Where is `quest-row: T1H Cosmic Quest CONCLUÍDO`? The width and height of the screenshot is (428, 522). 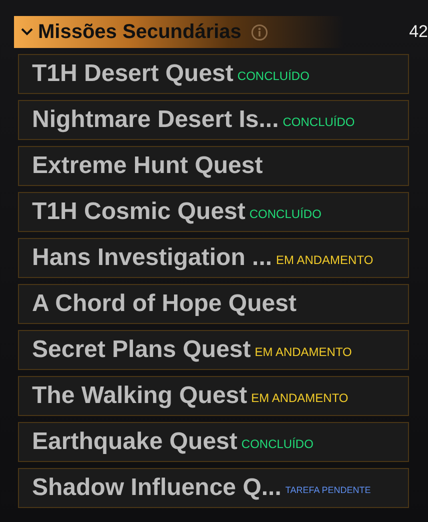 quest-row: T1H Cosmic Quest CONCLUÍDO is located at coordinates (213, 212).